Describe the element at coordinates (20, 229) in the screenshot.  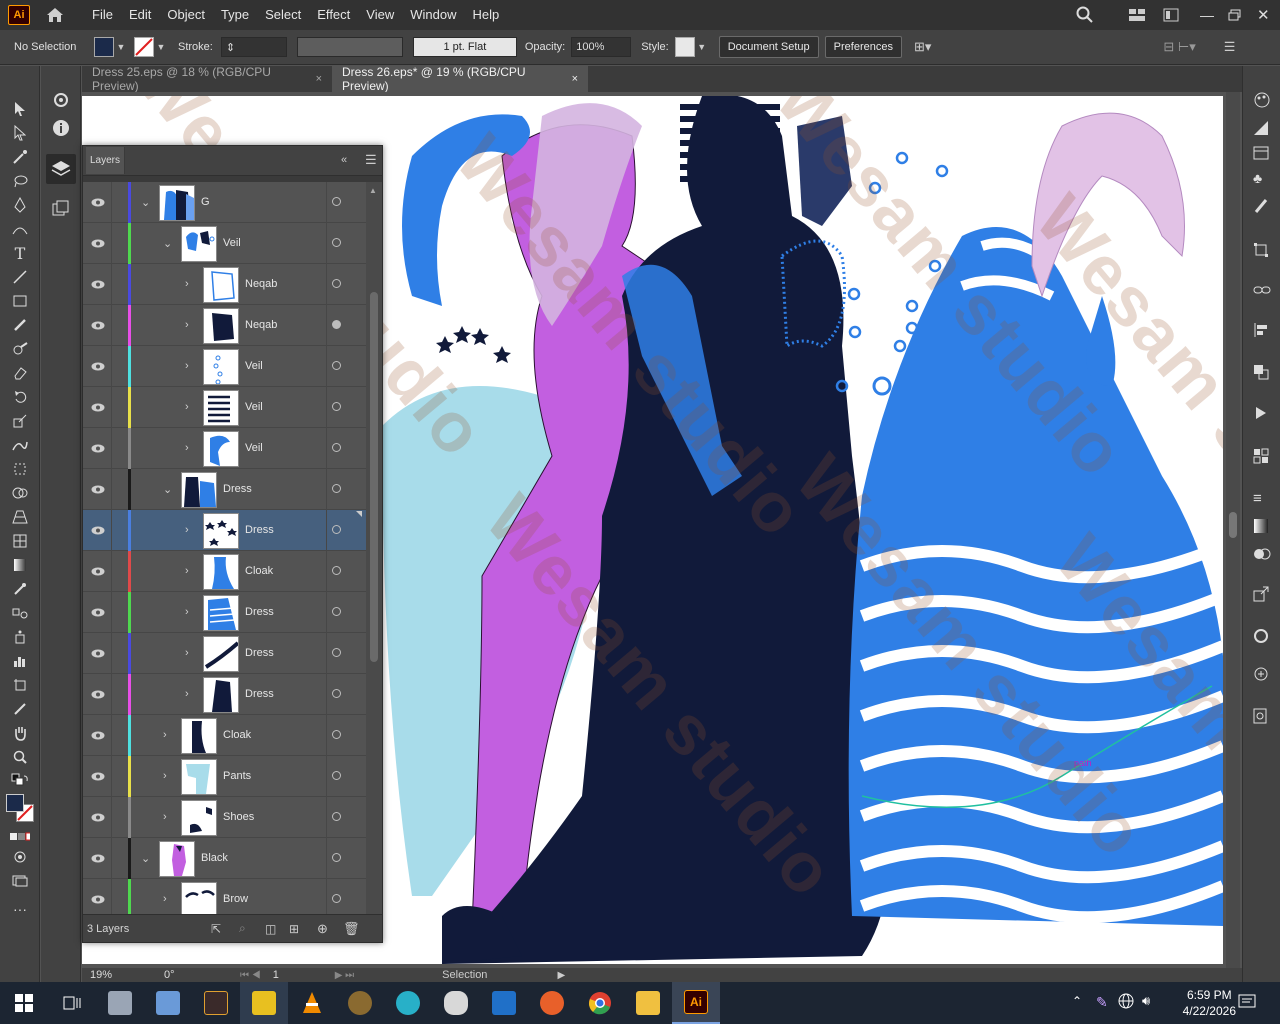
I see `curvature-tool-icon` at that location.